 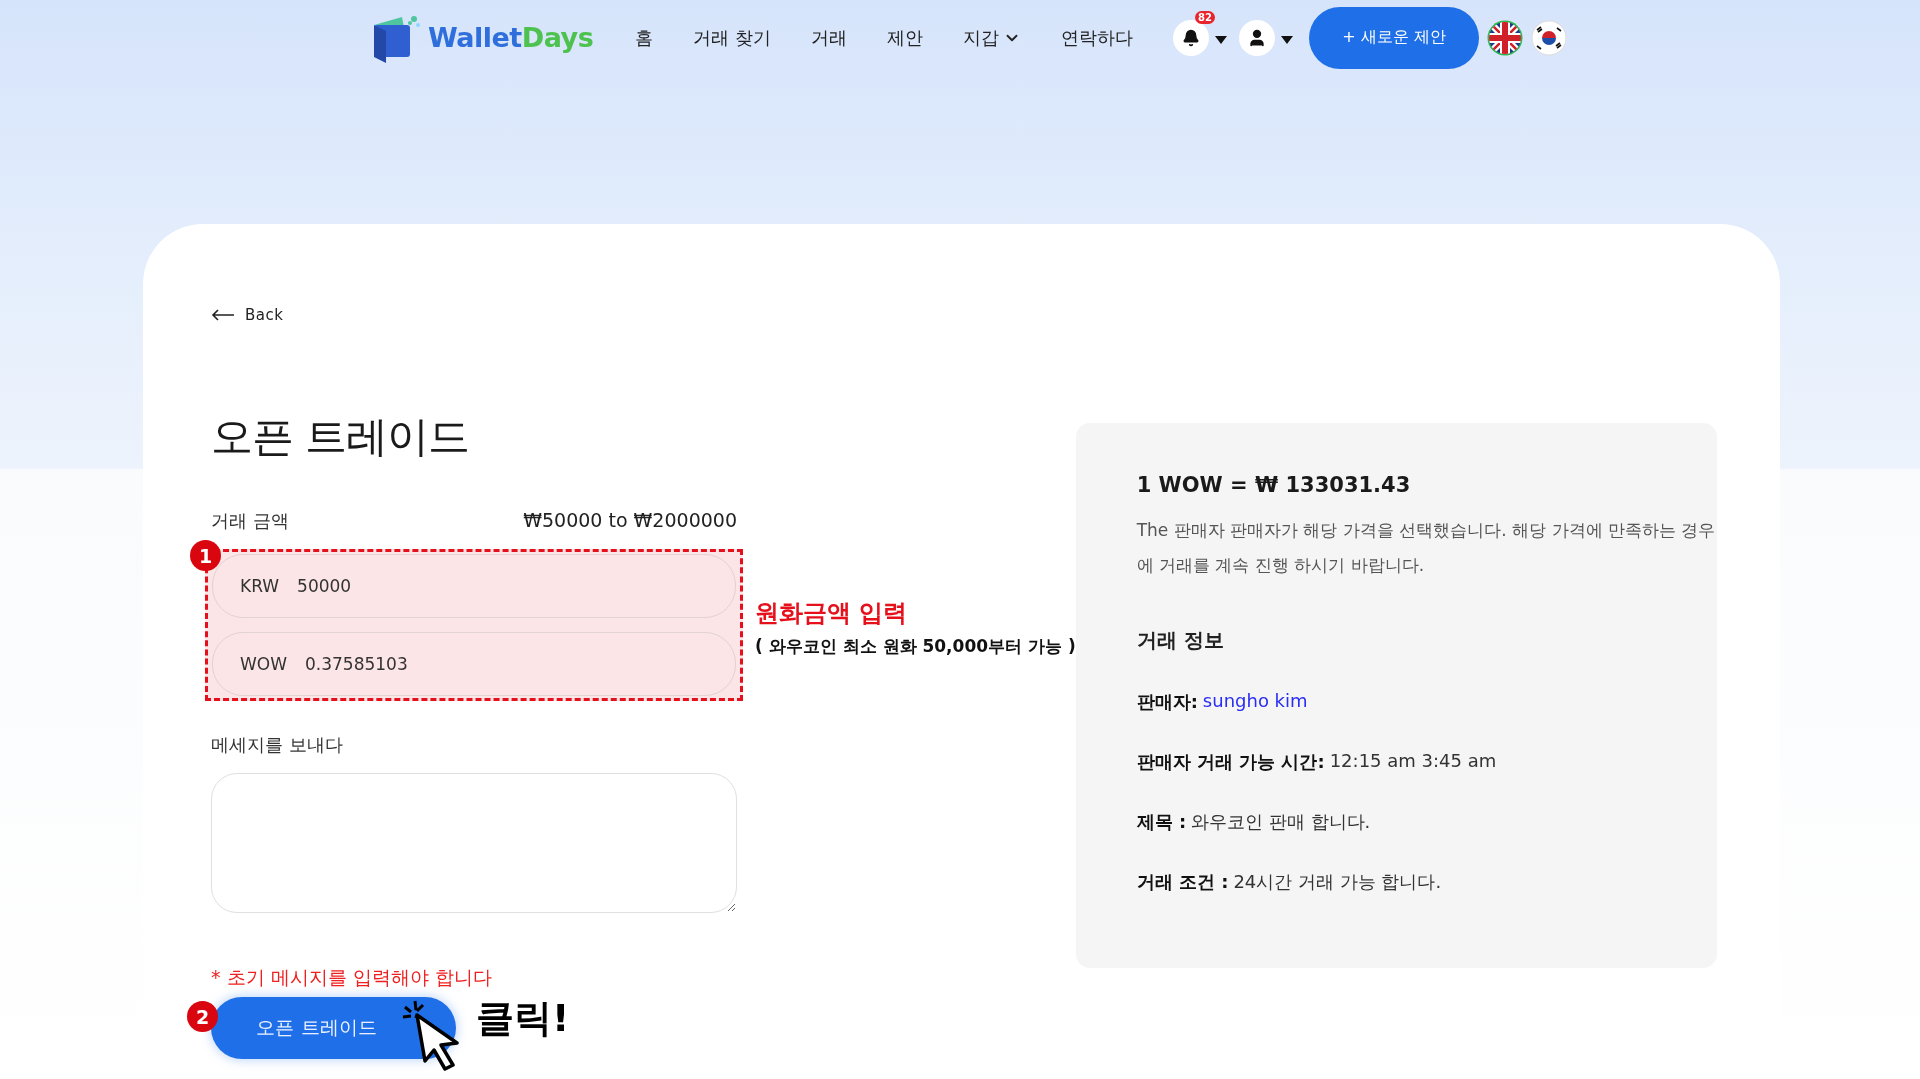 What do you see at coordinates (474, 843) in the screenshot?
I see `message-field` at bounding box center [474, 843].